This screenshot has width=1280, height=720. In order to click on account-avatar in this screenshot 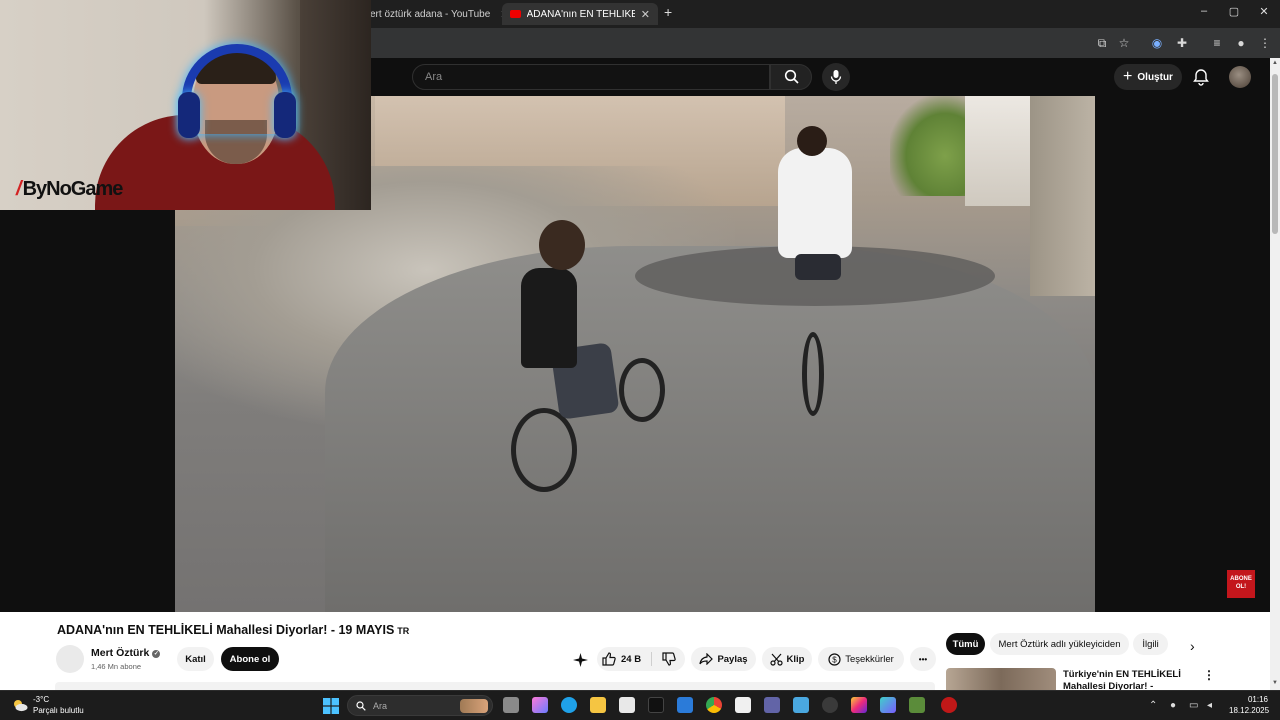, I will do `click(1240, 77)`.